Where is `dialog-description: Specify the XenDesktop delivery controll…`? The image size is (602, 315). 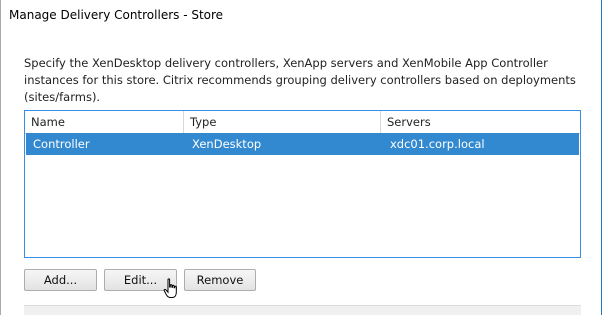
dialog-description: Specify the XenDesktop delivery controll… is located at coordinates (300, 80).